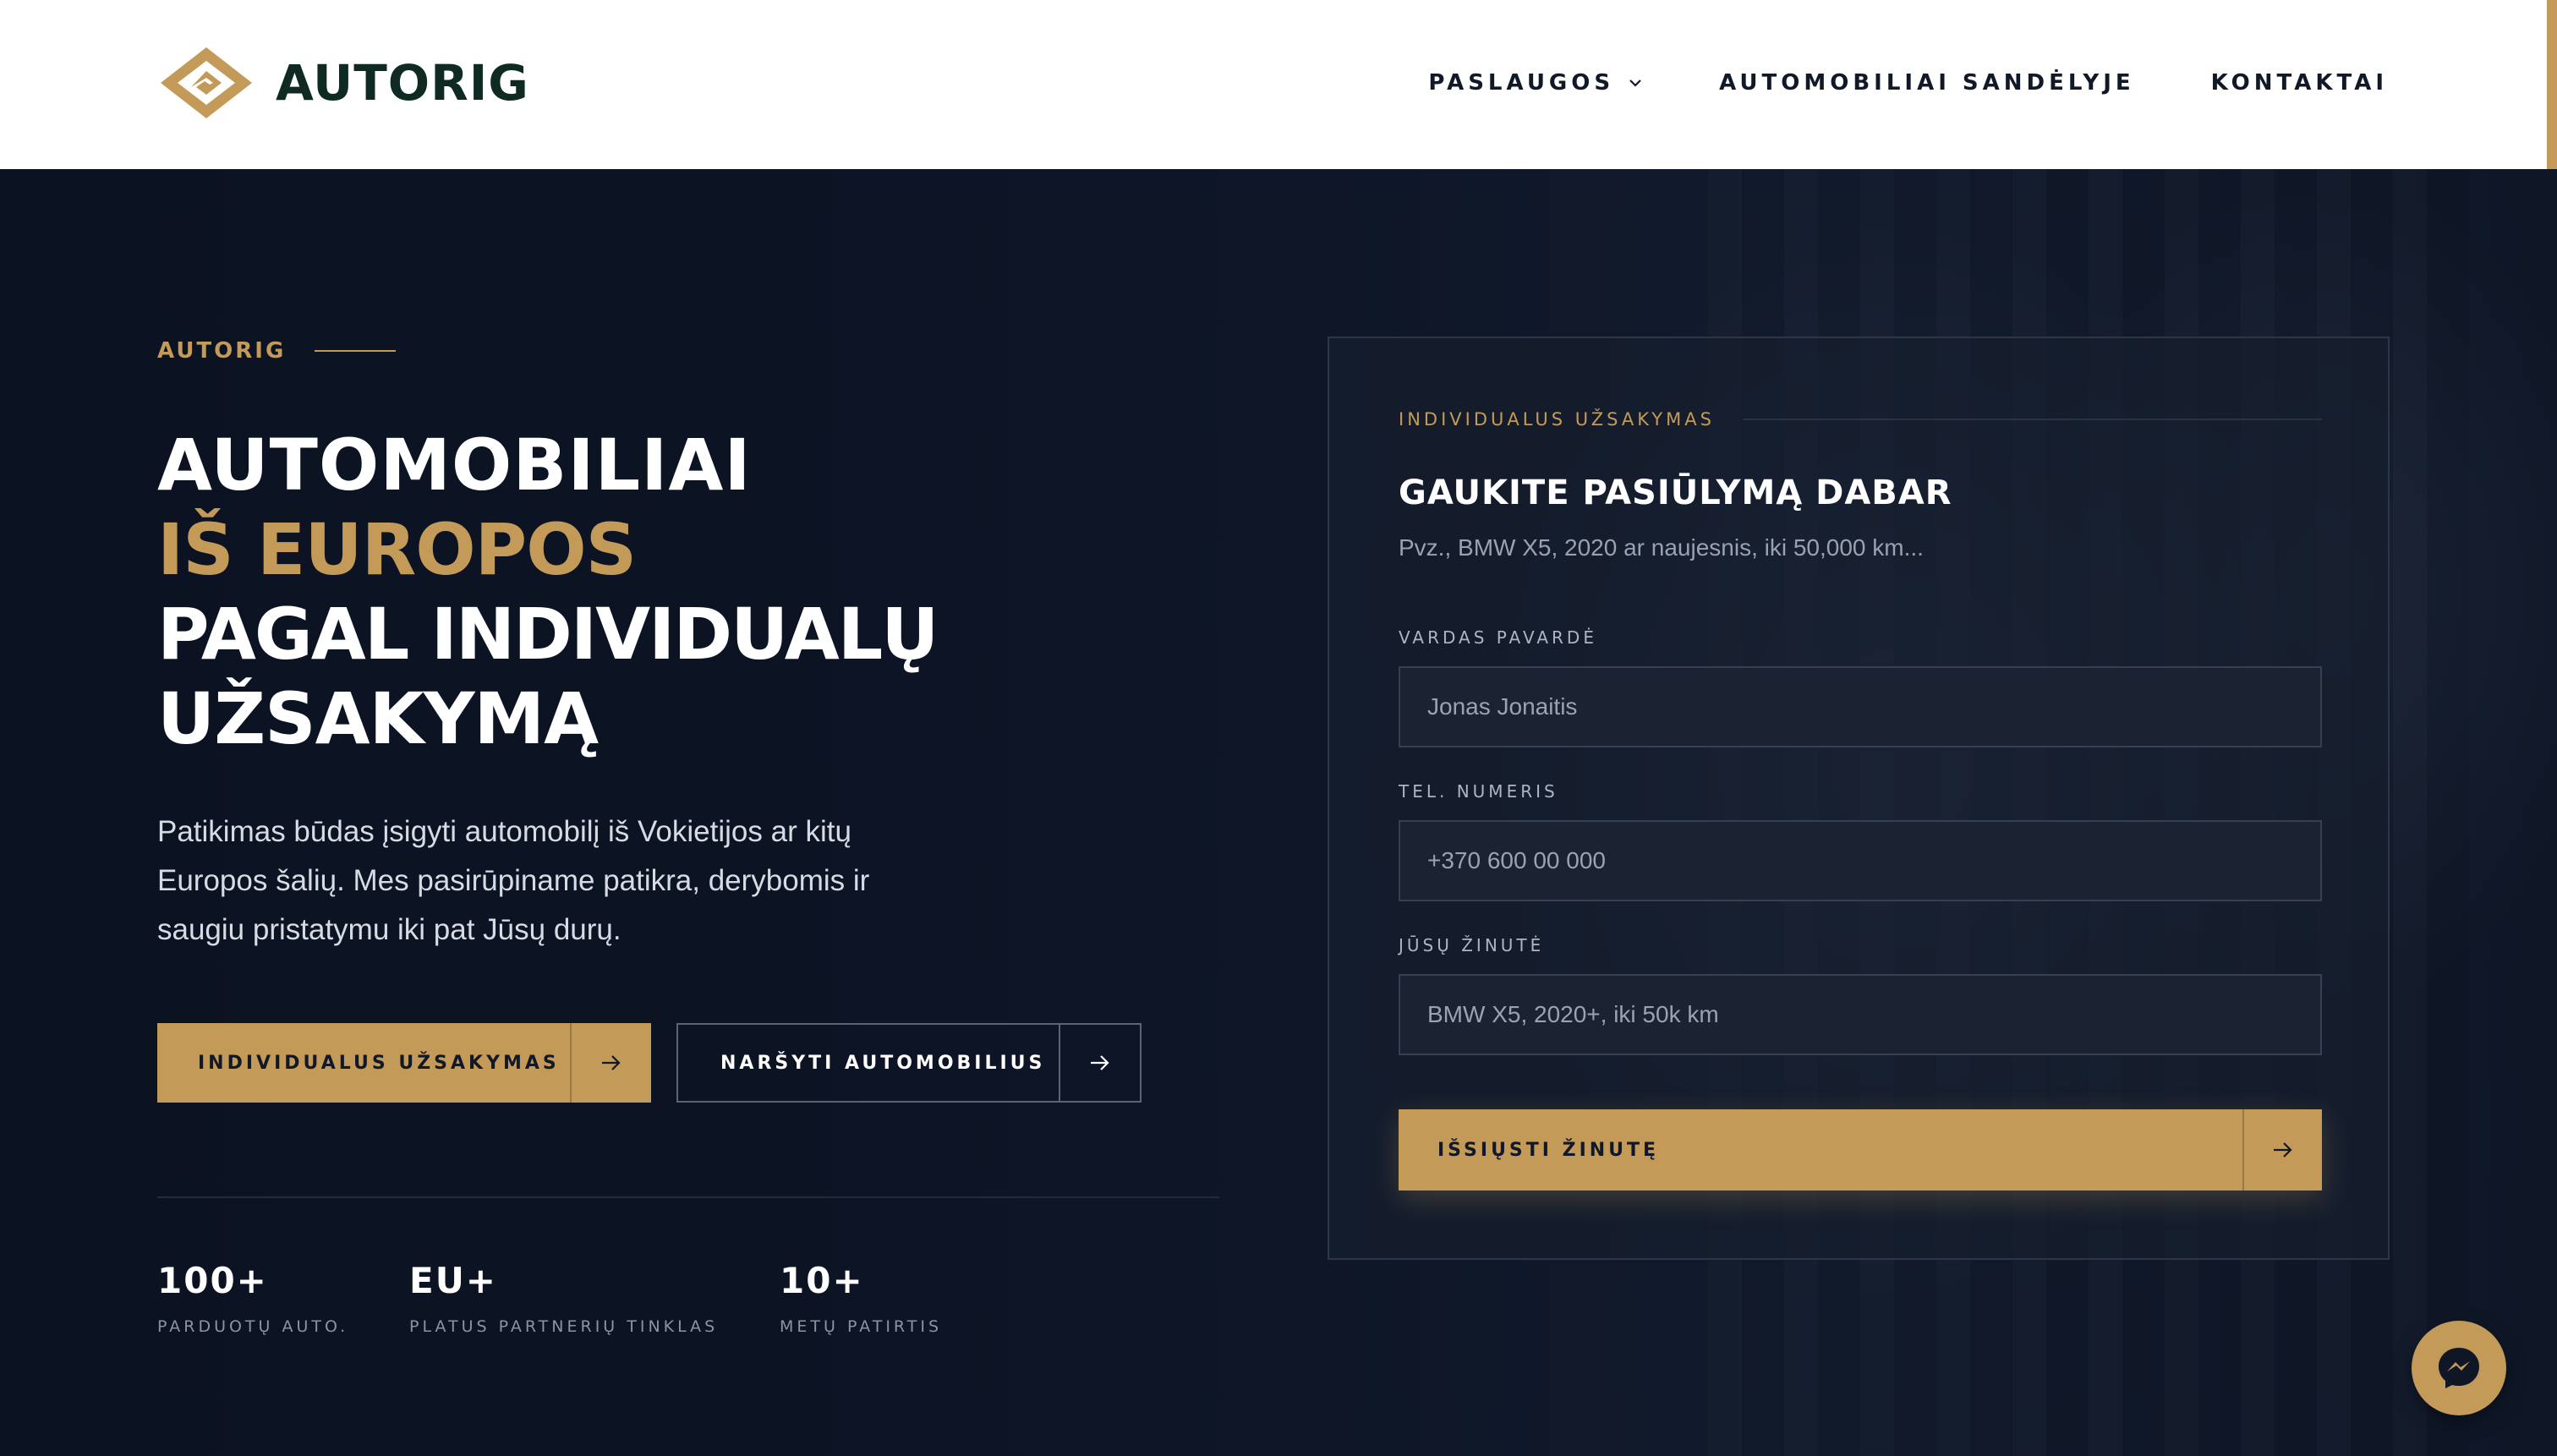  Describe the element at coordinates (1478, 791) in the screenshot. I see `phone-field-label: TEL. NUMERIS` at that location.